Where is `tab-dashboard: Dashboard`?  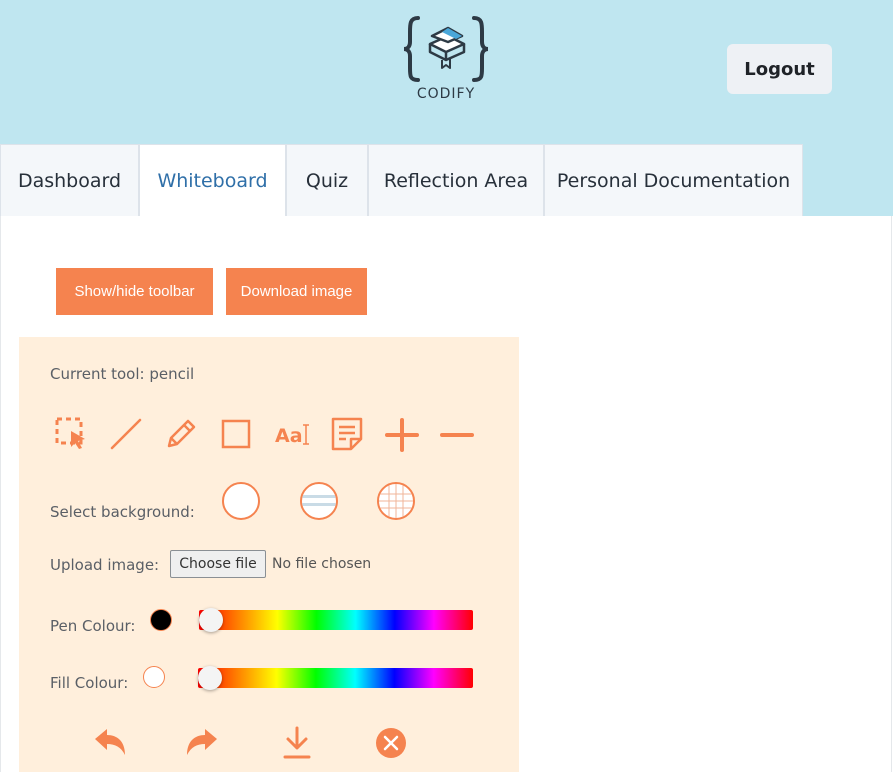
tab-dashboard: Dashboard is located at coordinates (69, 180).